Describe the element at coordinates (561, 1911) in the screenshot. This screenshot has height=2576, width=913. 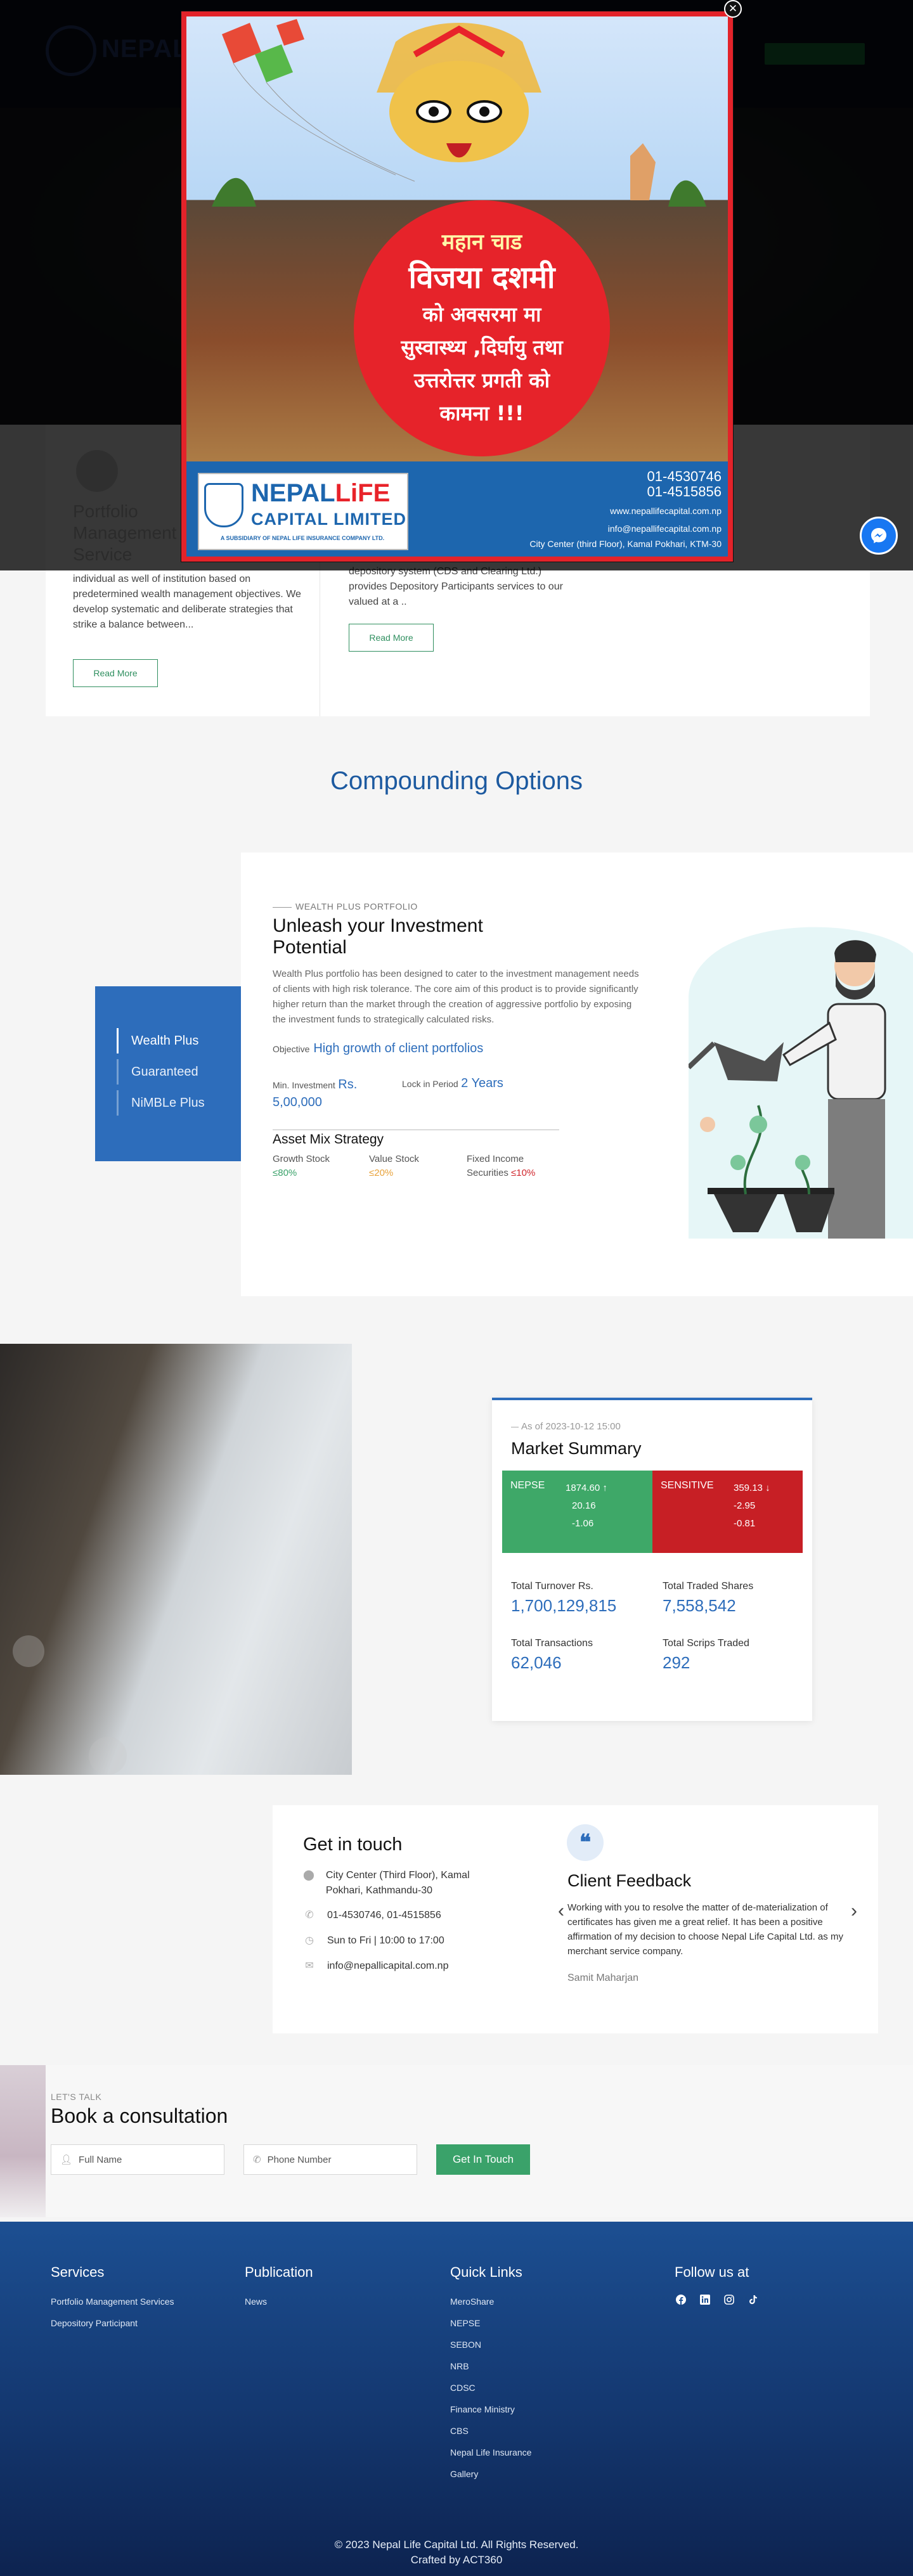
I see `chevron-left-icon: ‹` at that location.